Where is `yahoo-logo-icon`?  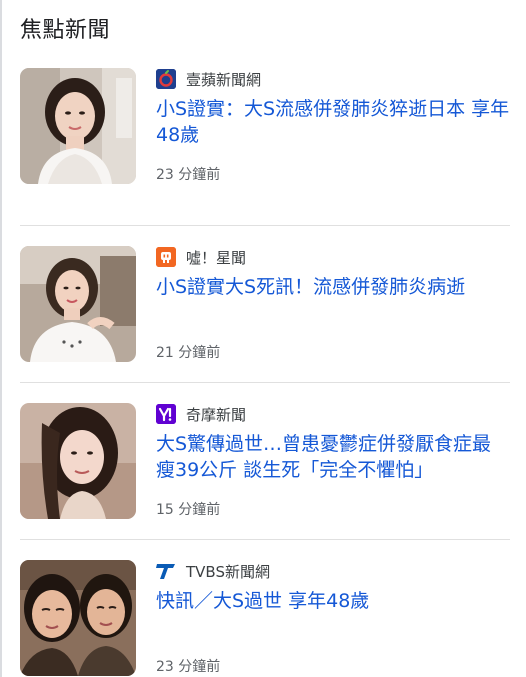
yahoo-logo-icon is located at coordinates (166, 414).